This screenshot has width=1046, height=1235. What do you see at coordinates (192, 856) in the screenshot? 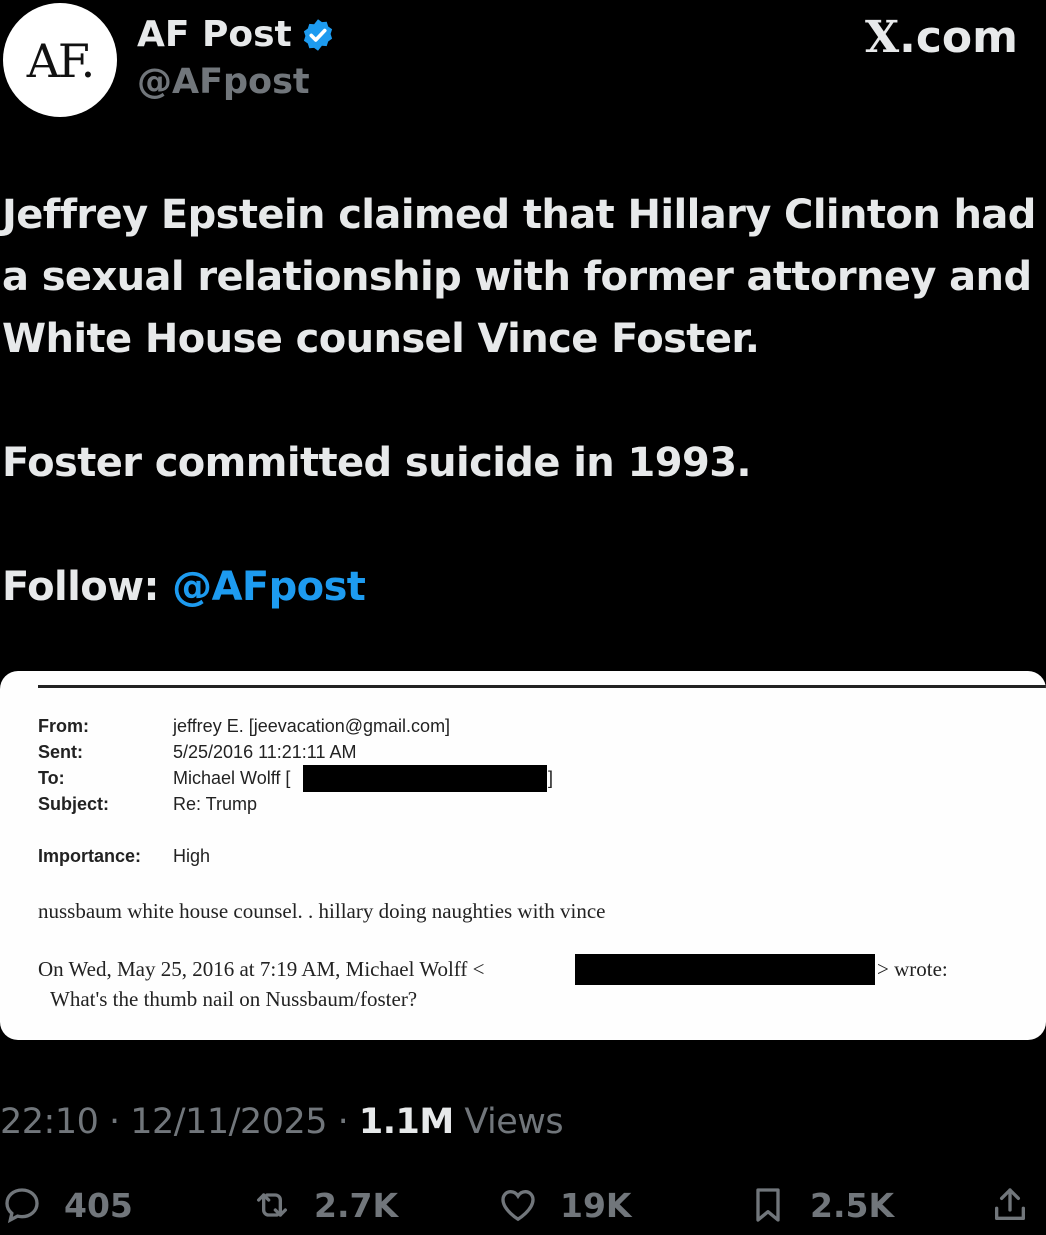
I see `importance-value: High` at bounding box center [192, 856].